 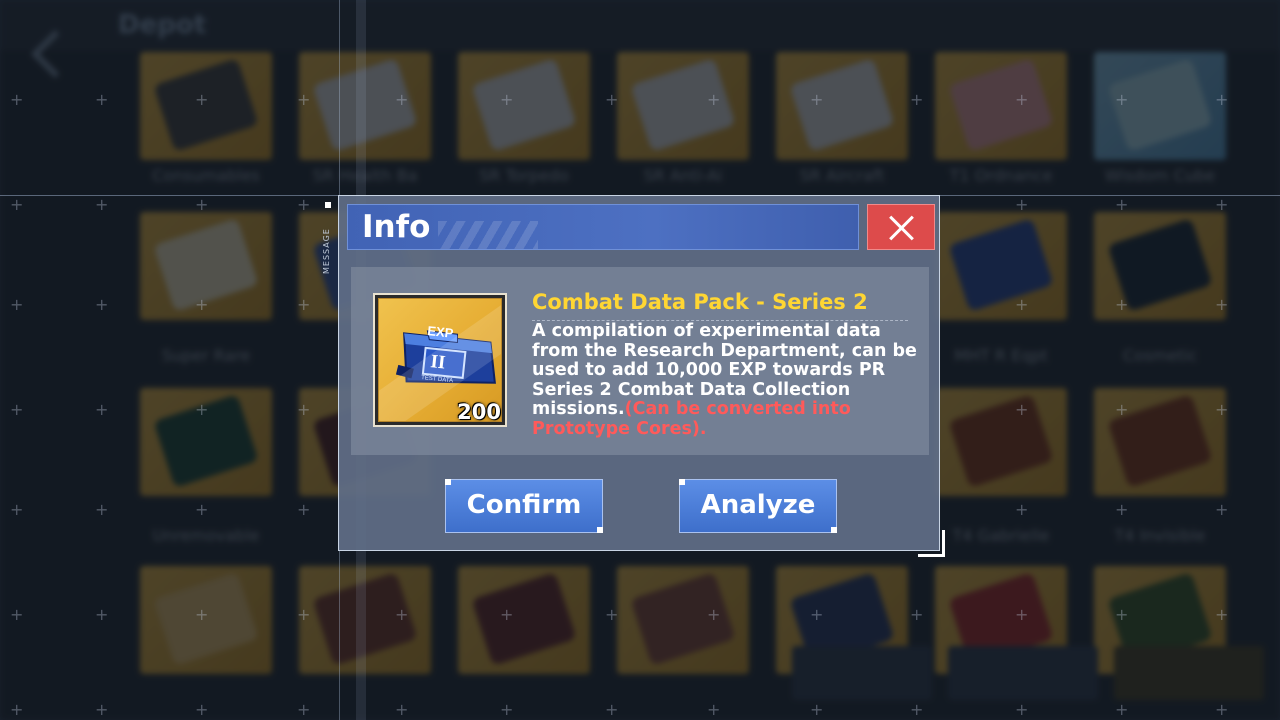 I want to click on header-stripes, so click(x=488, y=235).